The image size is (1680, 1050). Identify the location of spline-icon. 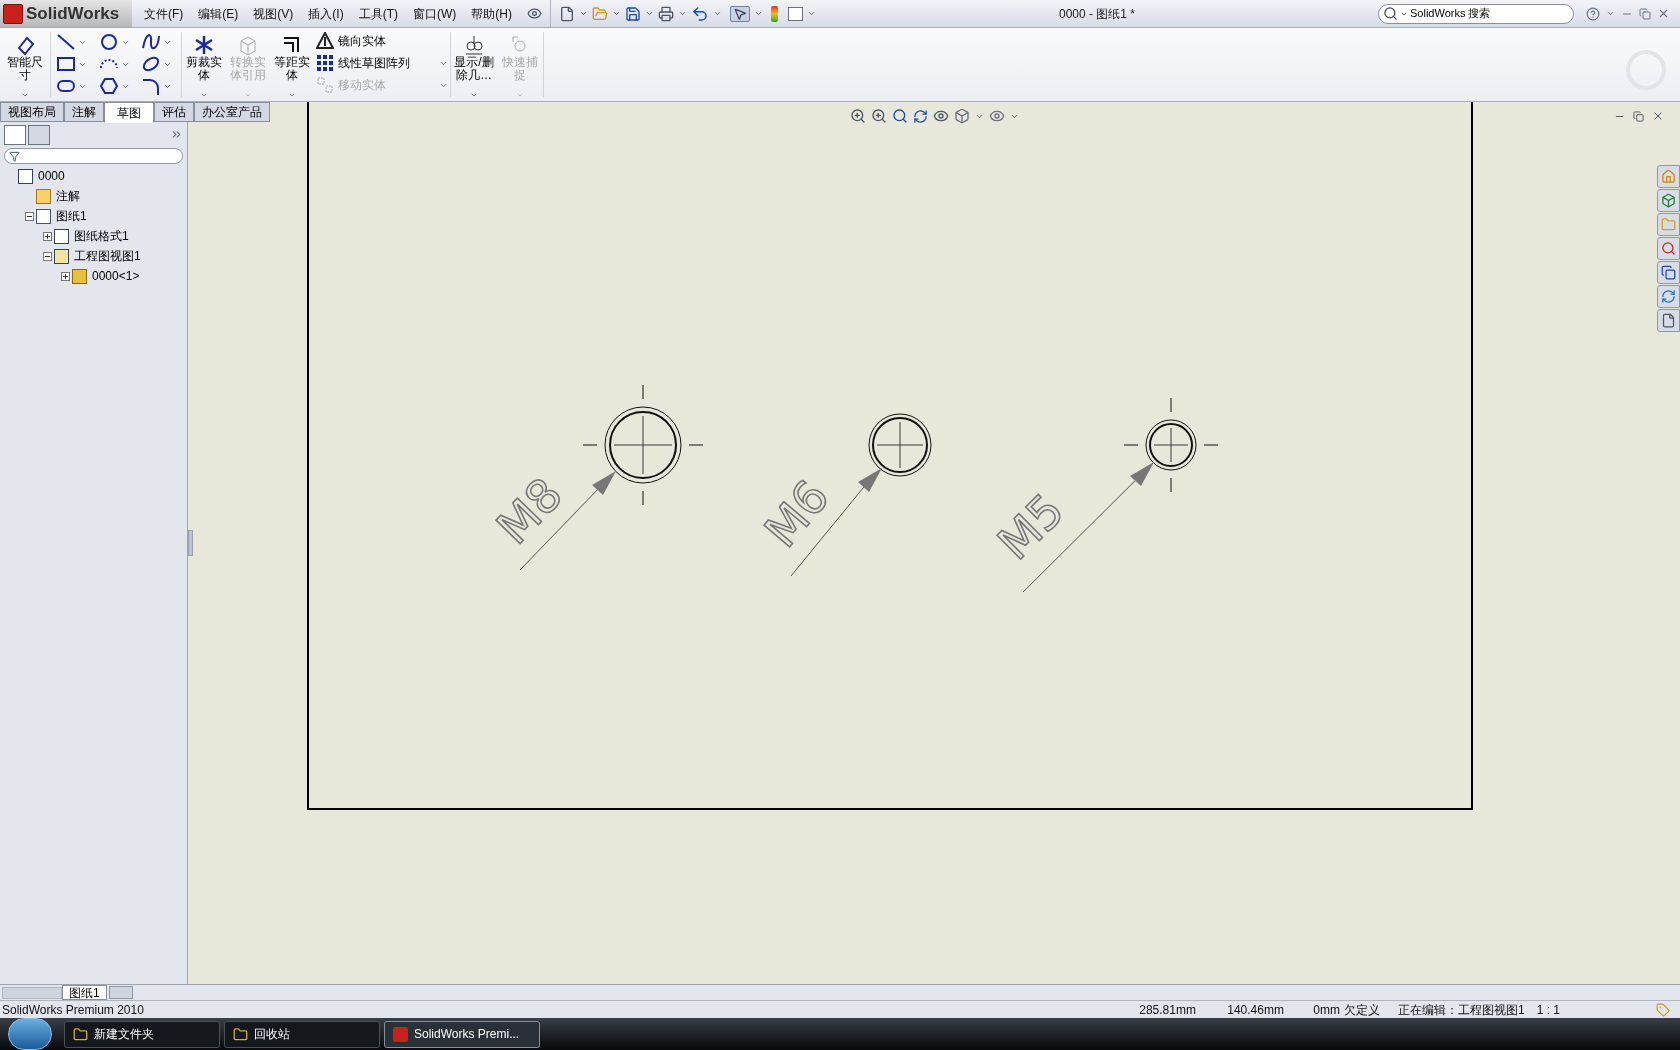
(151, 42).